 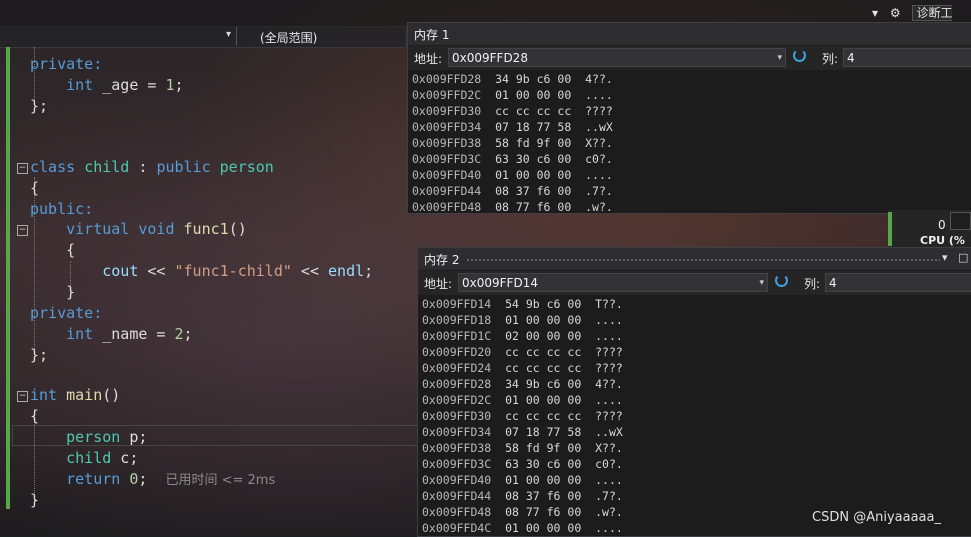 I want to click on code-line: person p;, so click(x=88, y=437).